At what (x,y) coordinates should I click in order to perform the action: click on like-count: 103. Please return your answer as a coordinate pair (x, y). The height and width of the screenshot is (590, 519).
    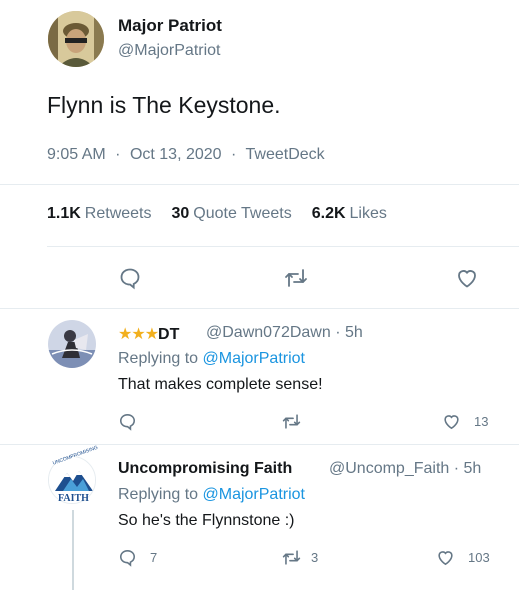
    Looking at the image, I should click on (479, 557).